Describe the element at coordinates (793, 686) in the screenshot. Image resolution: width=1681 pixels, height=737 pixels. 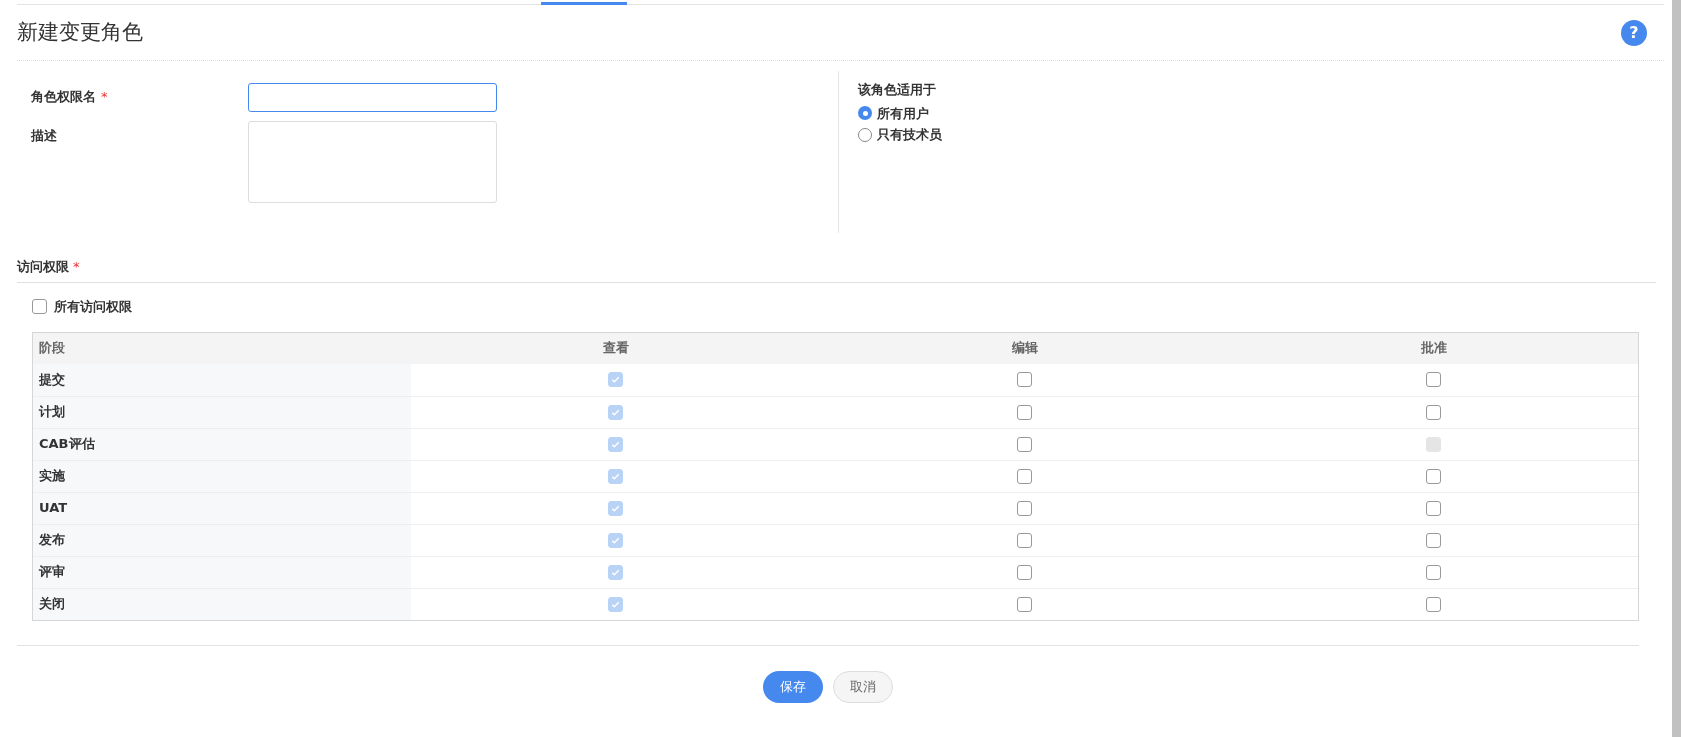
I see `save-button: 保存` at that location.